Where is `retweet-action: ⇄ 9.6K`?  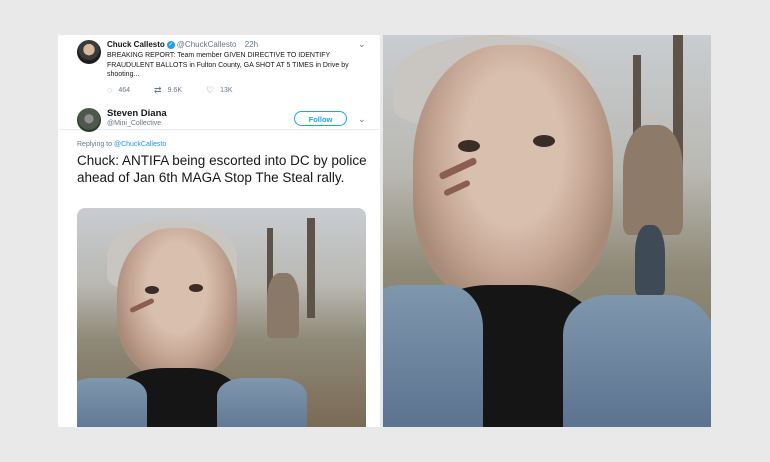 retweet-action: ⇄ 9.6K is located at coordinates (168, 90).